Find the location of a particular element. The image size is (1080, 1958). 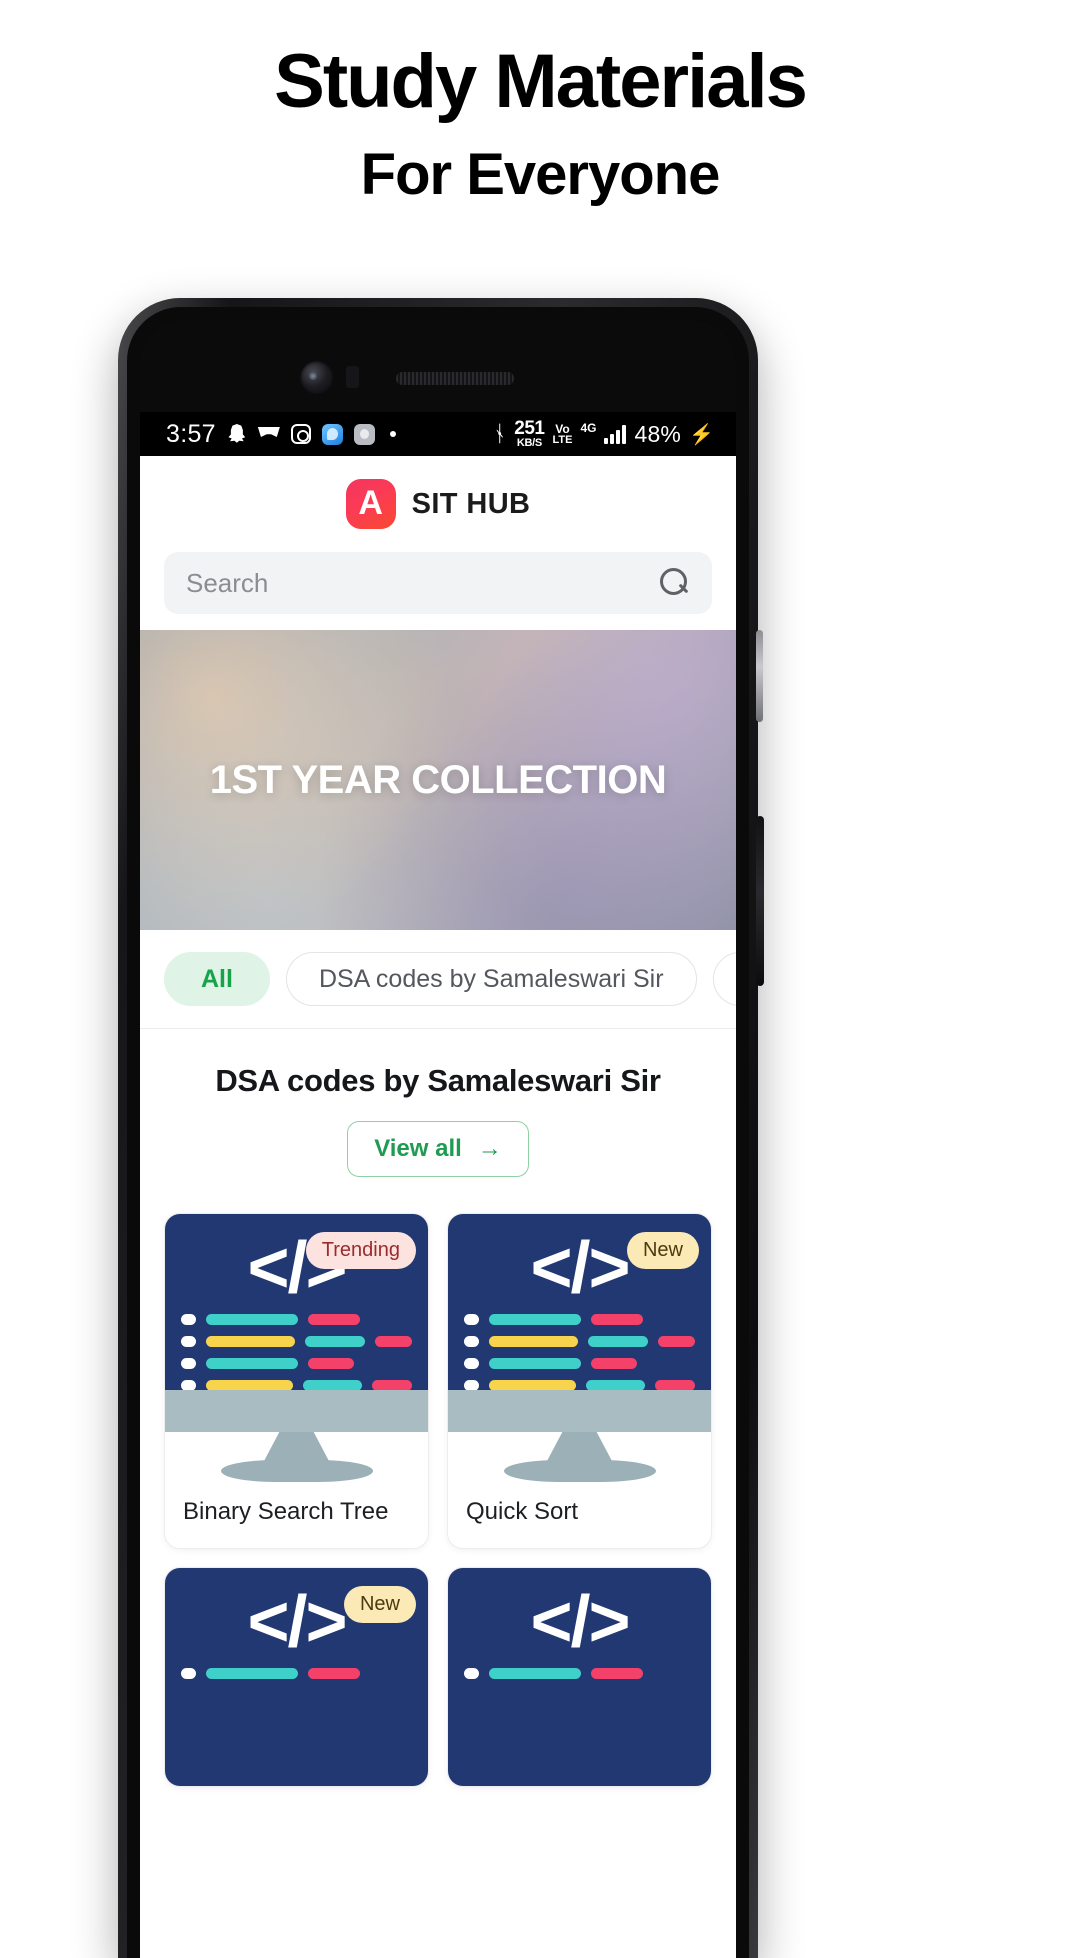

power-button is located at coordinates (760, 901).